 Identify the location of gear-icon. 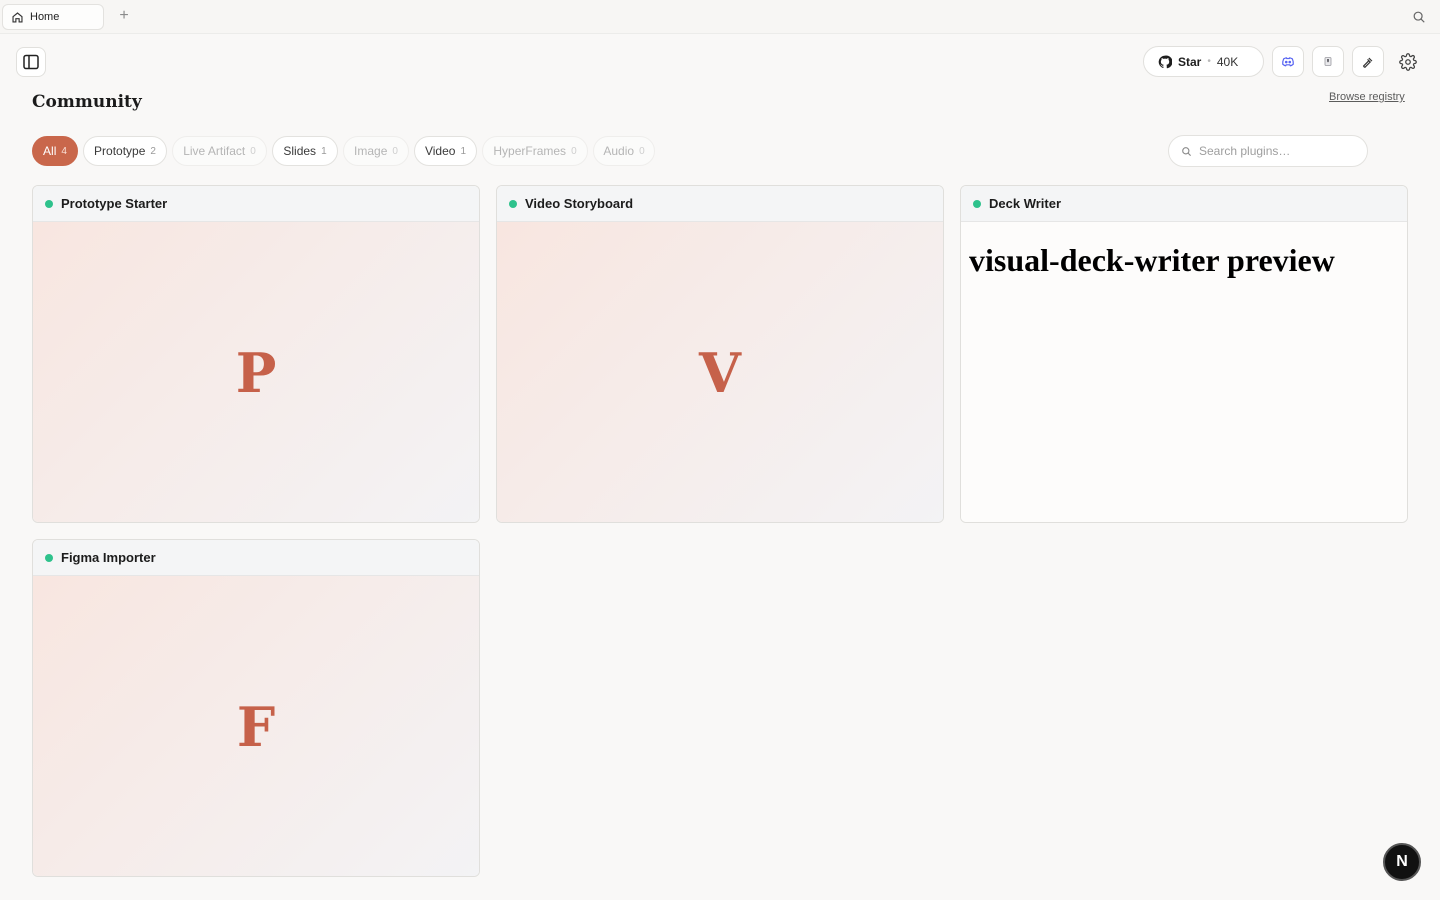
(1408, 62).